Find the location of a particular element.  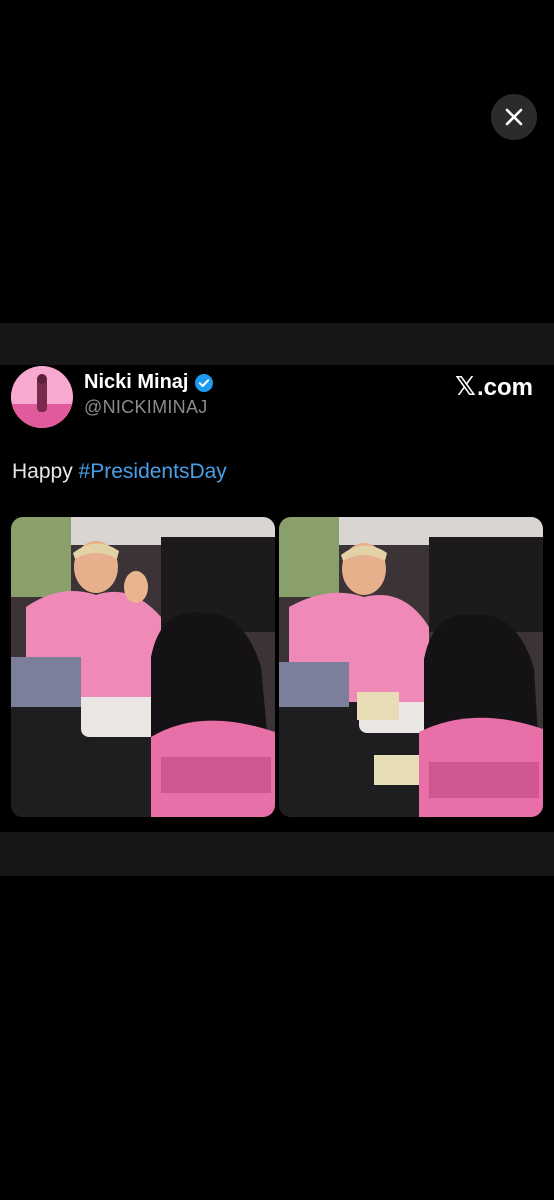

close-icon is located at coordinates (514, 117).